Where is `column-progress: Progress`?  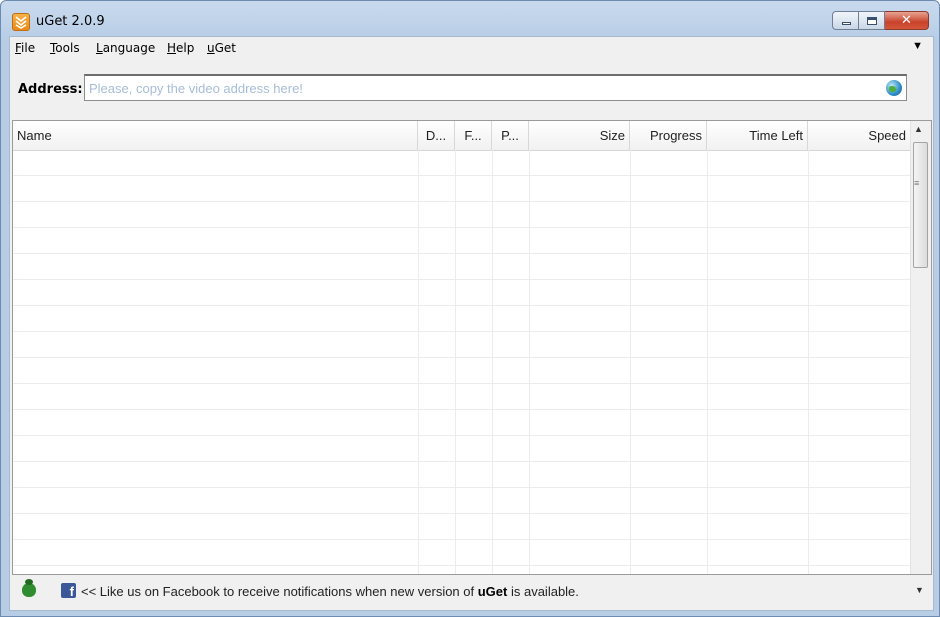
column-progress: Progress is located at coordinates (668, 135).